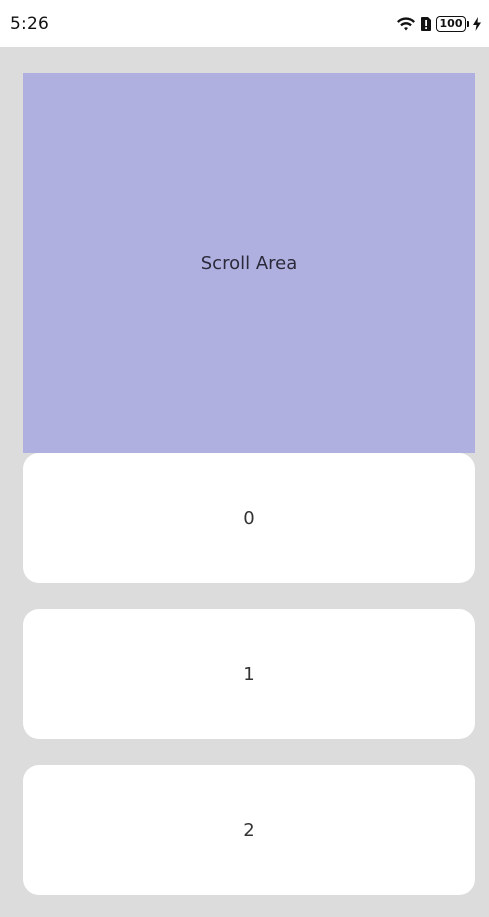  I want to click on scroll-area-label: Scroll Area, so click(249, 263).